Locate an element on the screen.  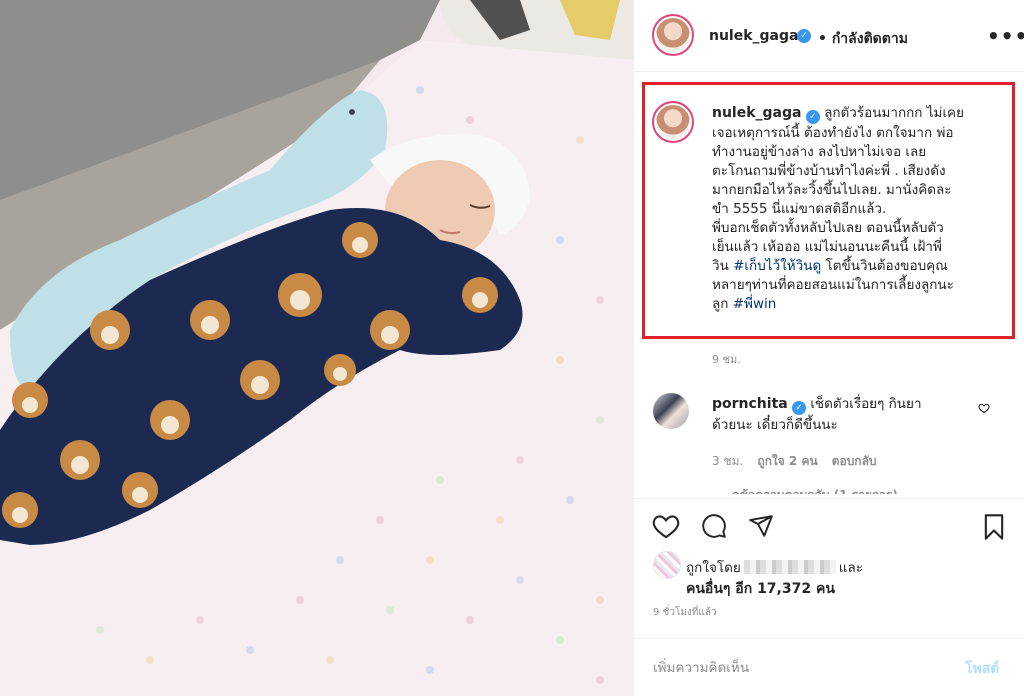
hashtag-link: #พี่win is located at coordinates (755, 304).